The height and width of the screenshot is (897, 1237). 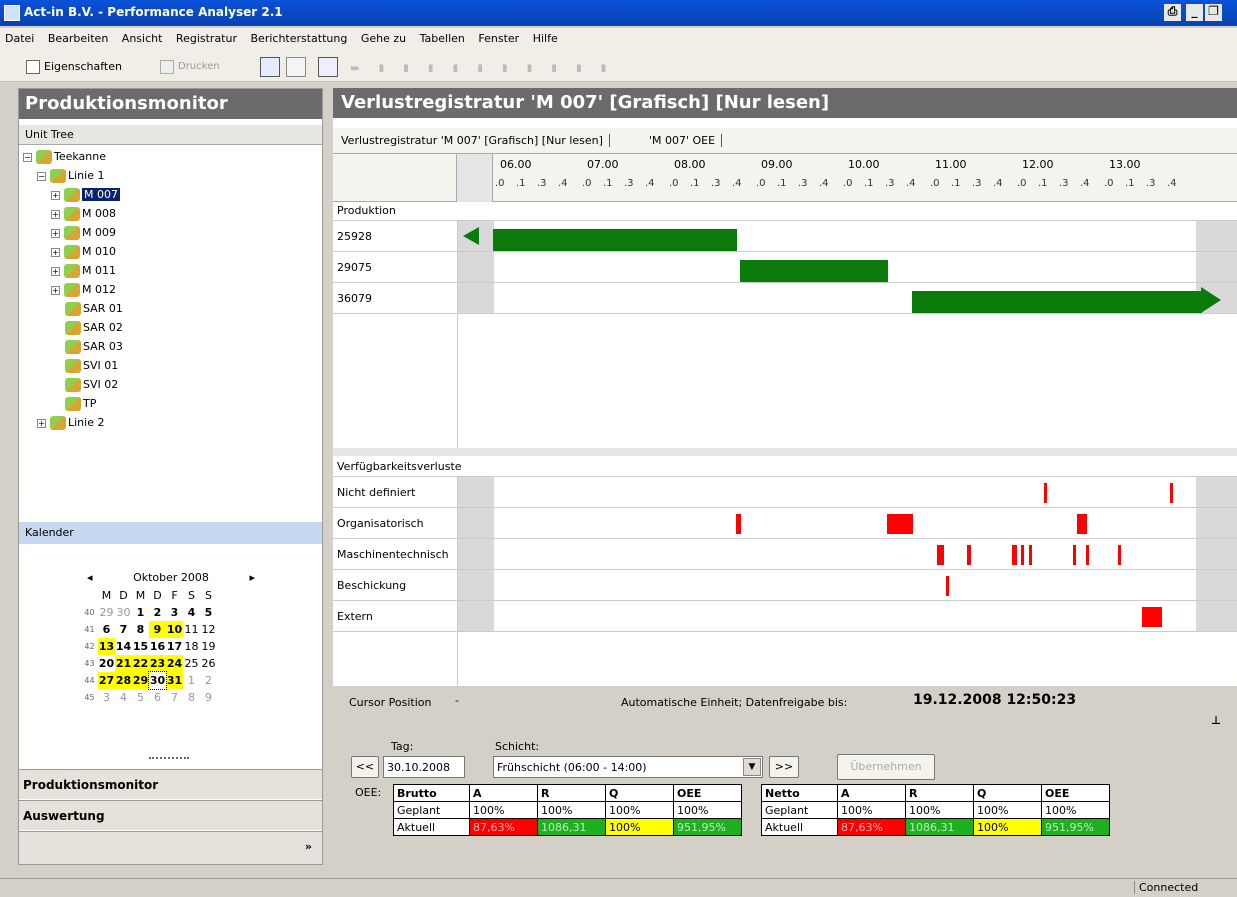 I want to click on calendar-day: 16, so click(x=157, y=646).